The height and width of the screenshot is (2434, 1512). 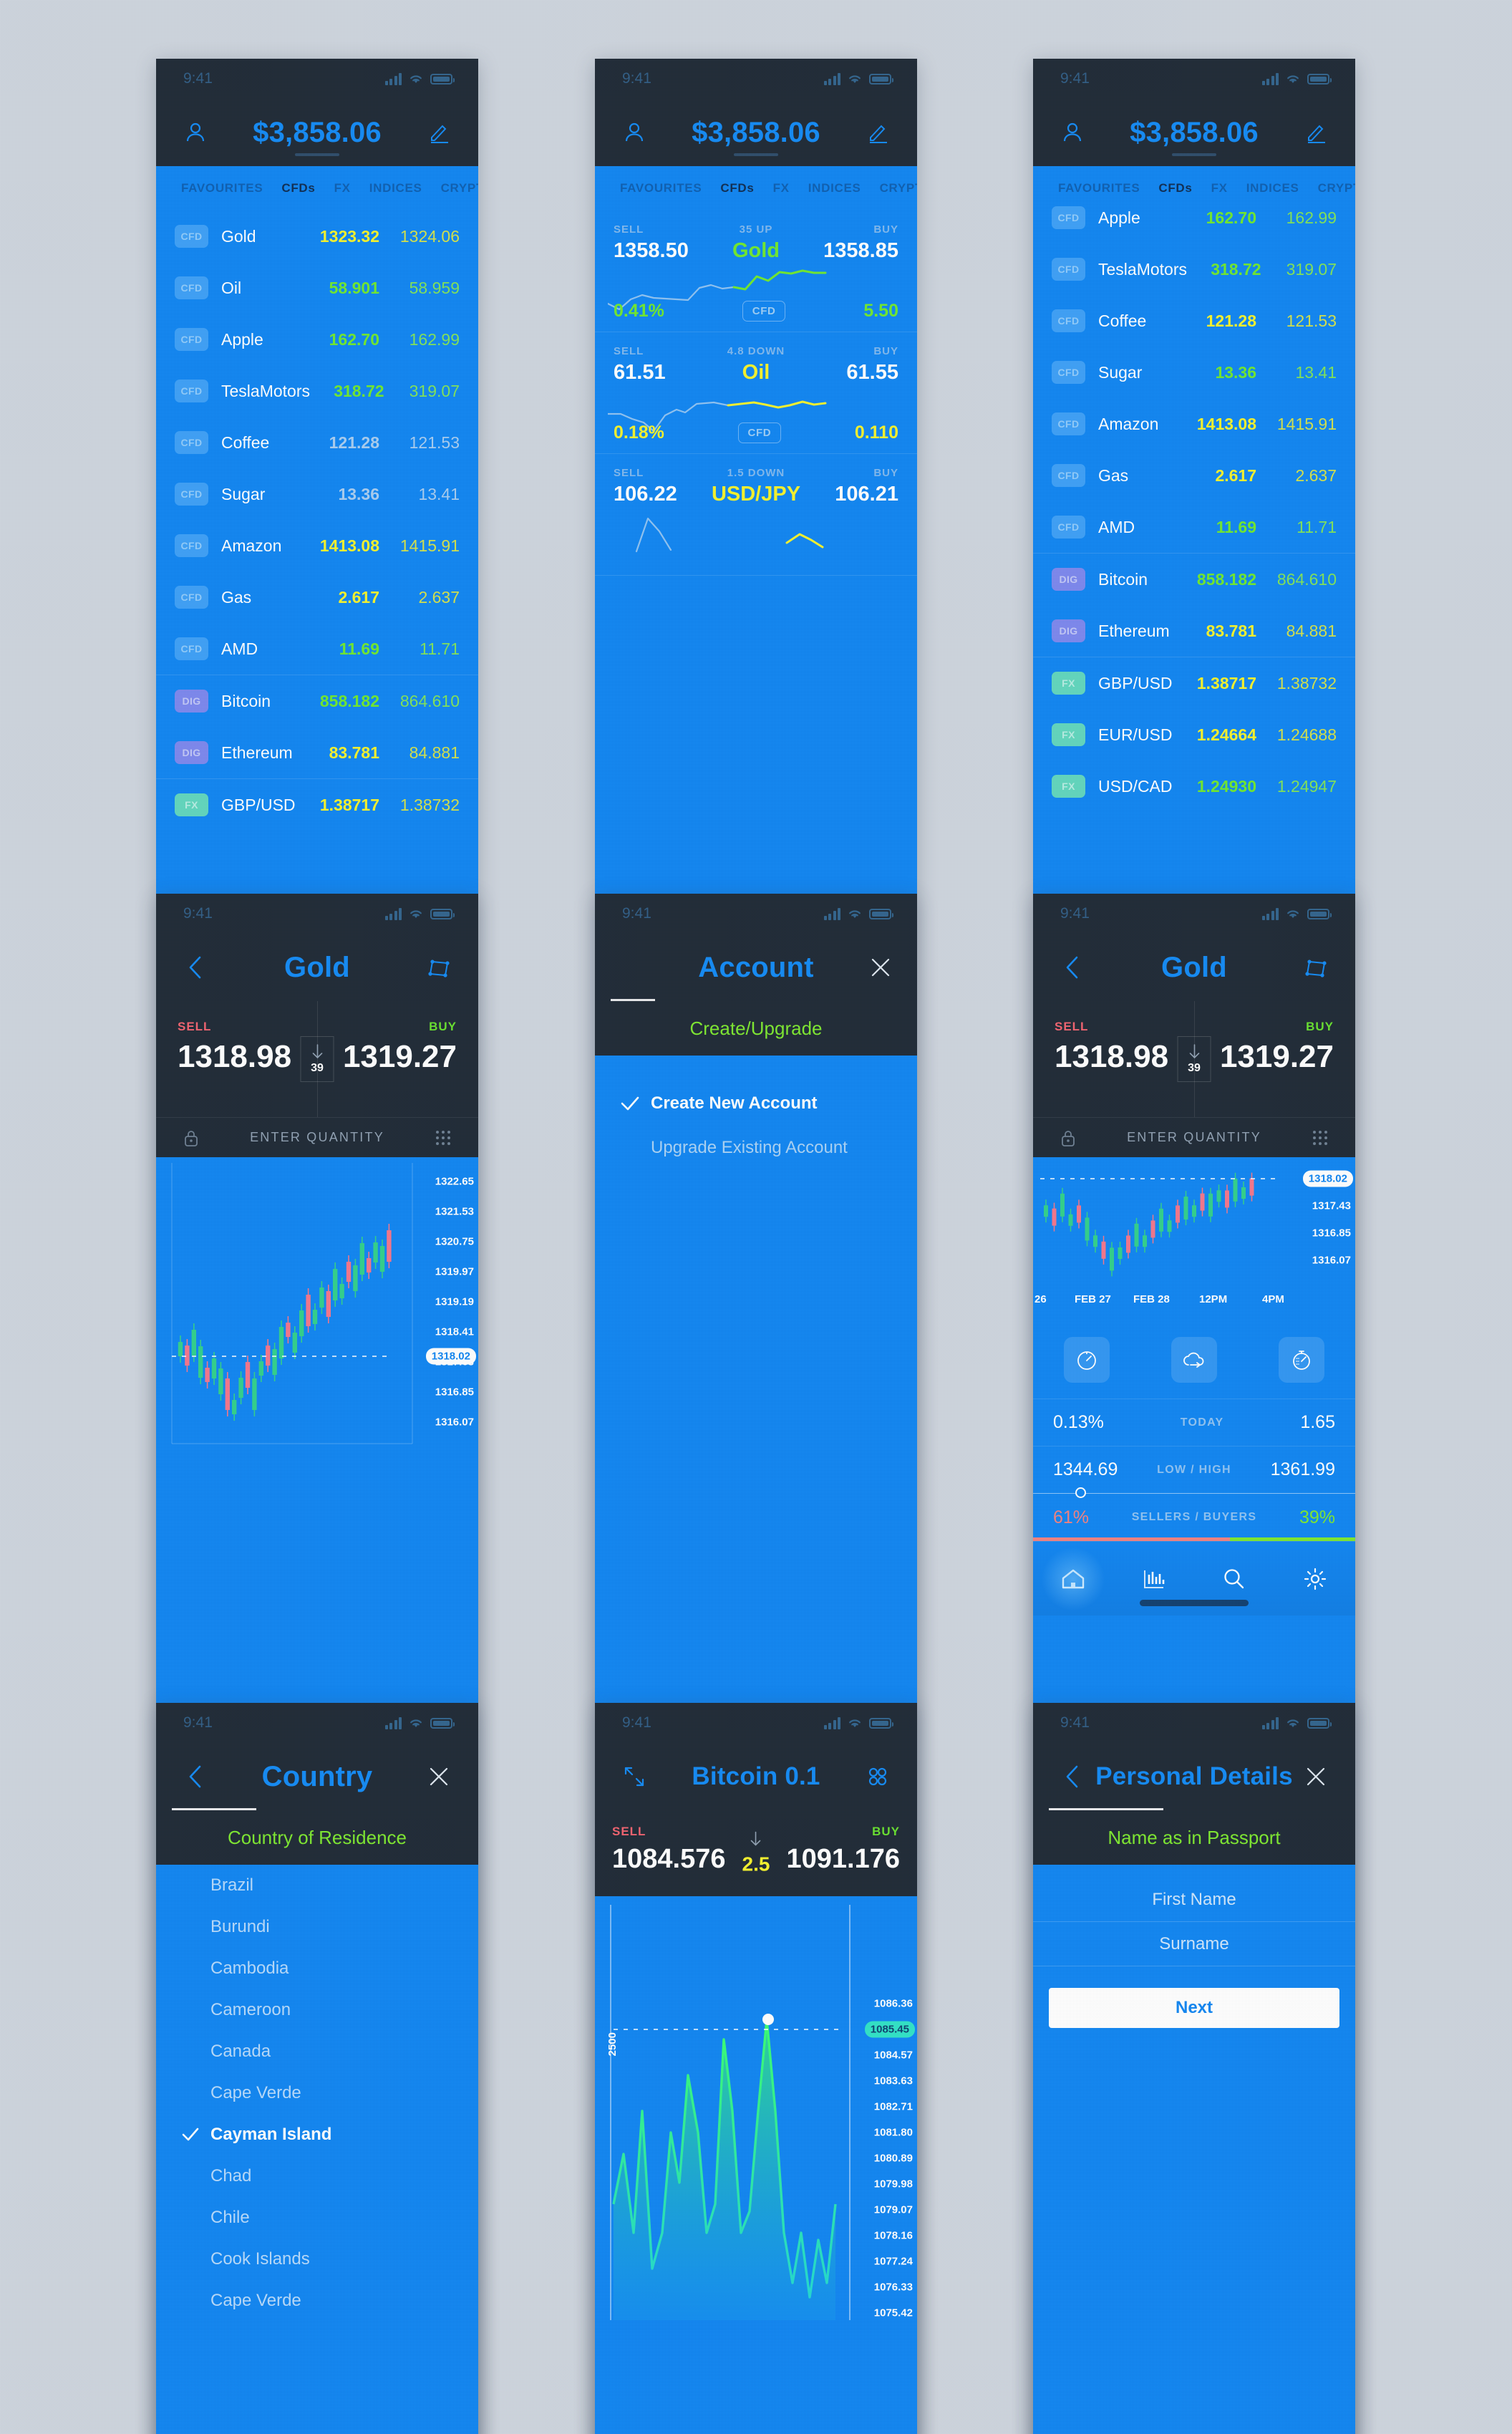 What do you see at coordinates (756, 1776) in the screenshot?
I see `page-title: Bitcoin 0.1` at bounding box center [756, 1776].